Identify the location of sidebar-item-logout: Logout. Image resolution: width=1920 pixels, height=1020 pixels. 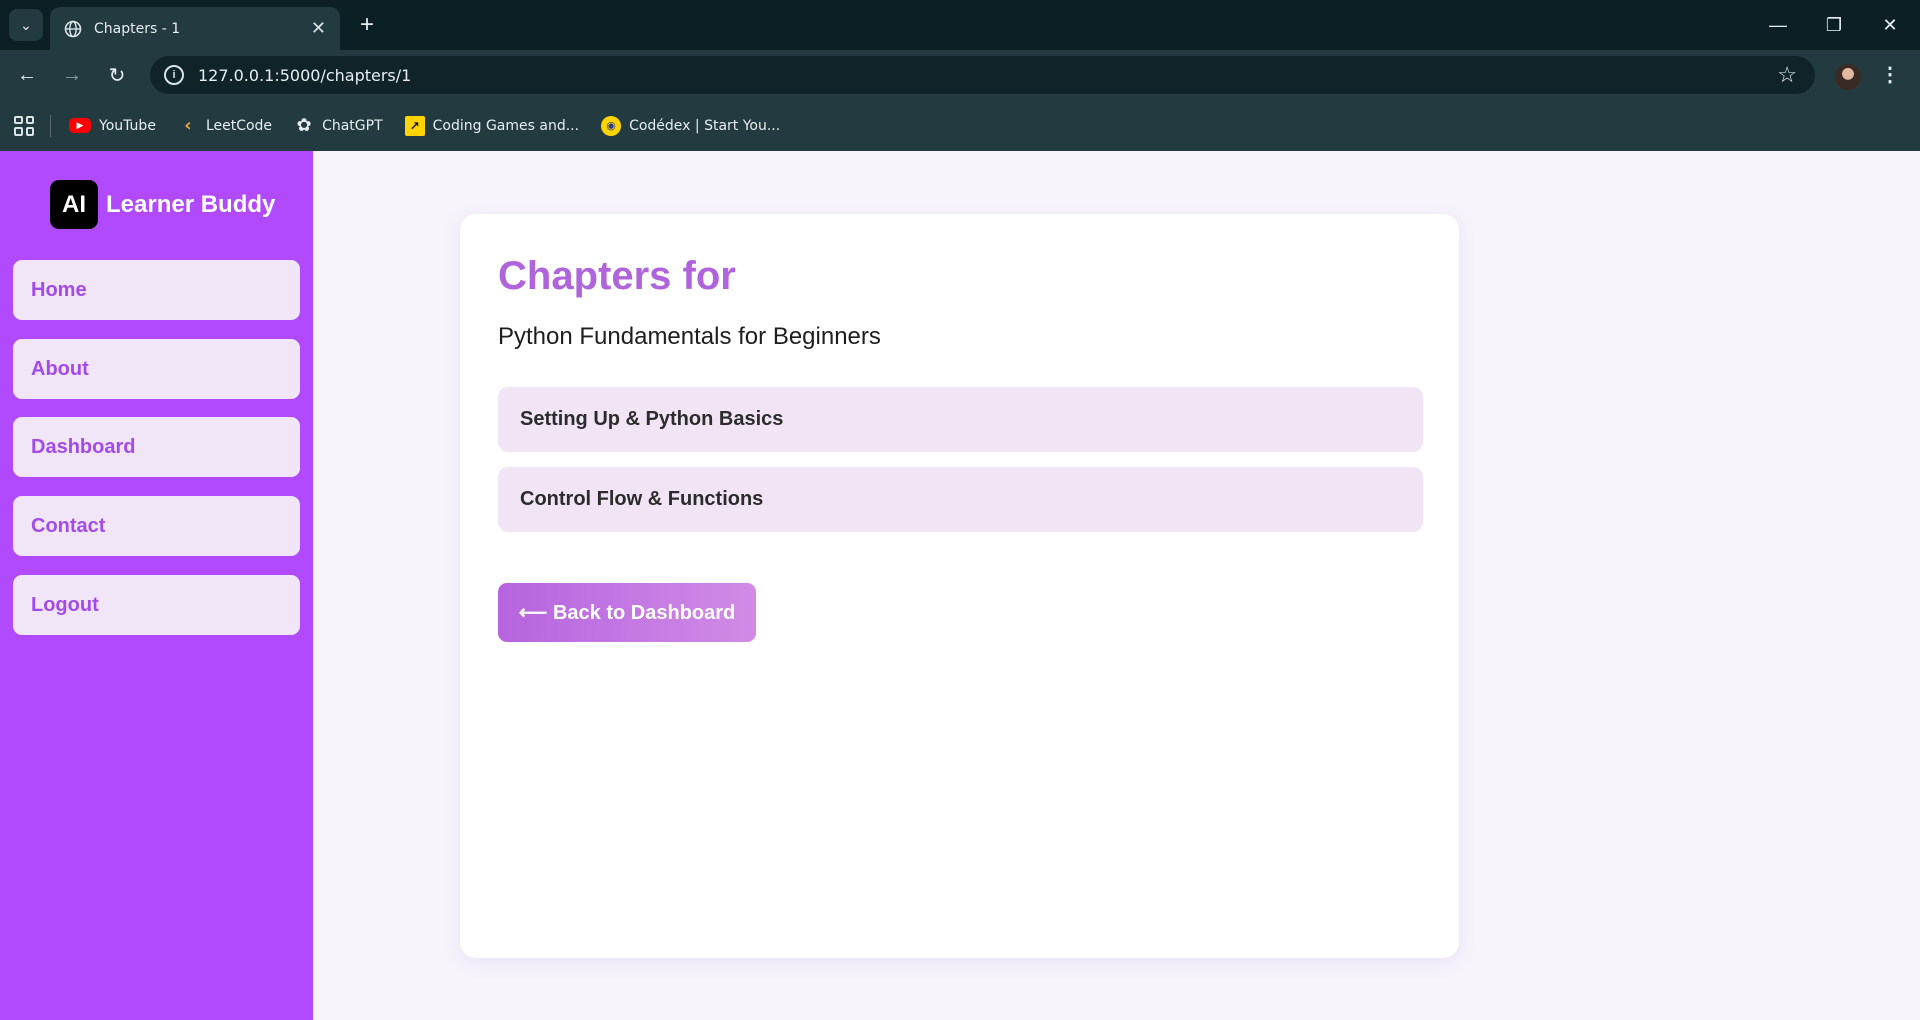
(156, 605).